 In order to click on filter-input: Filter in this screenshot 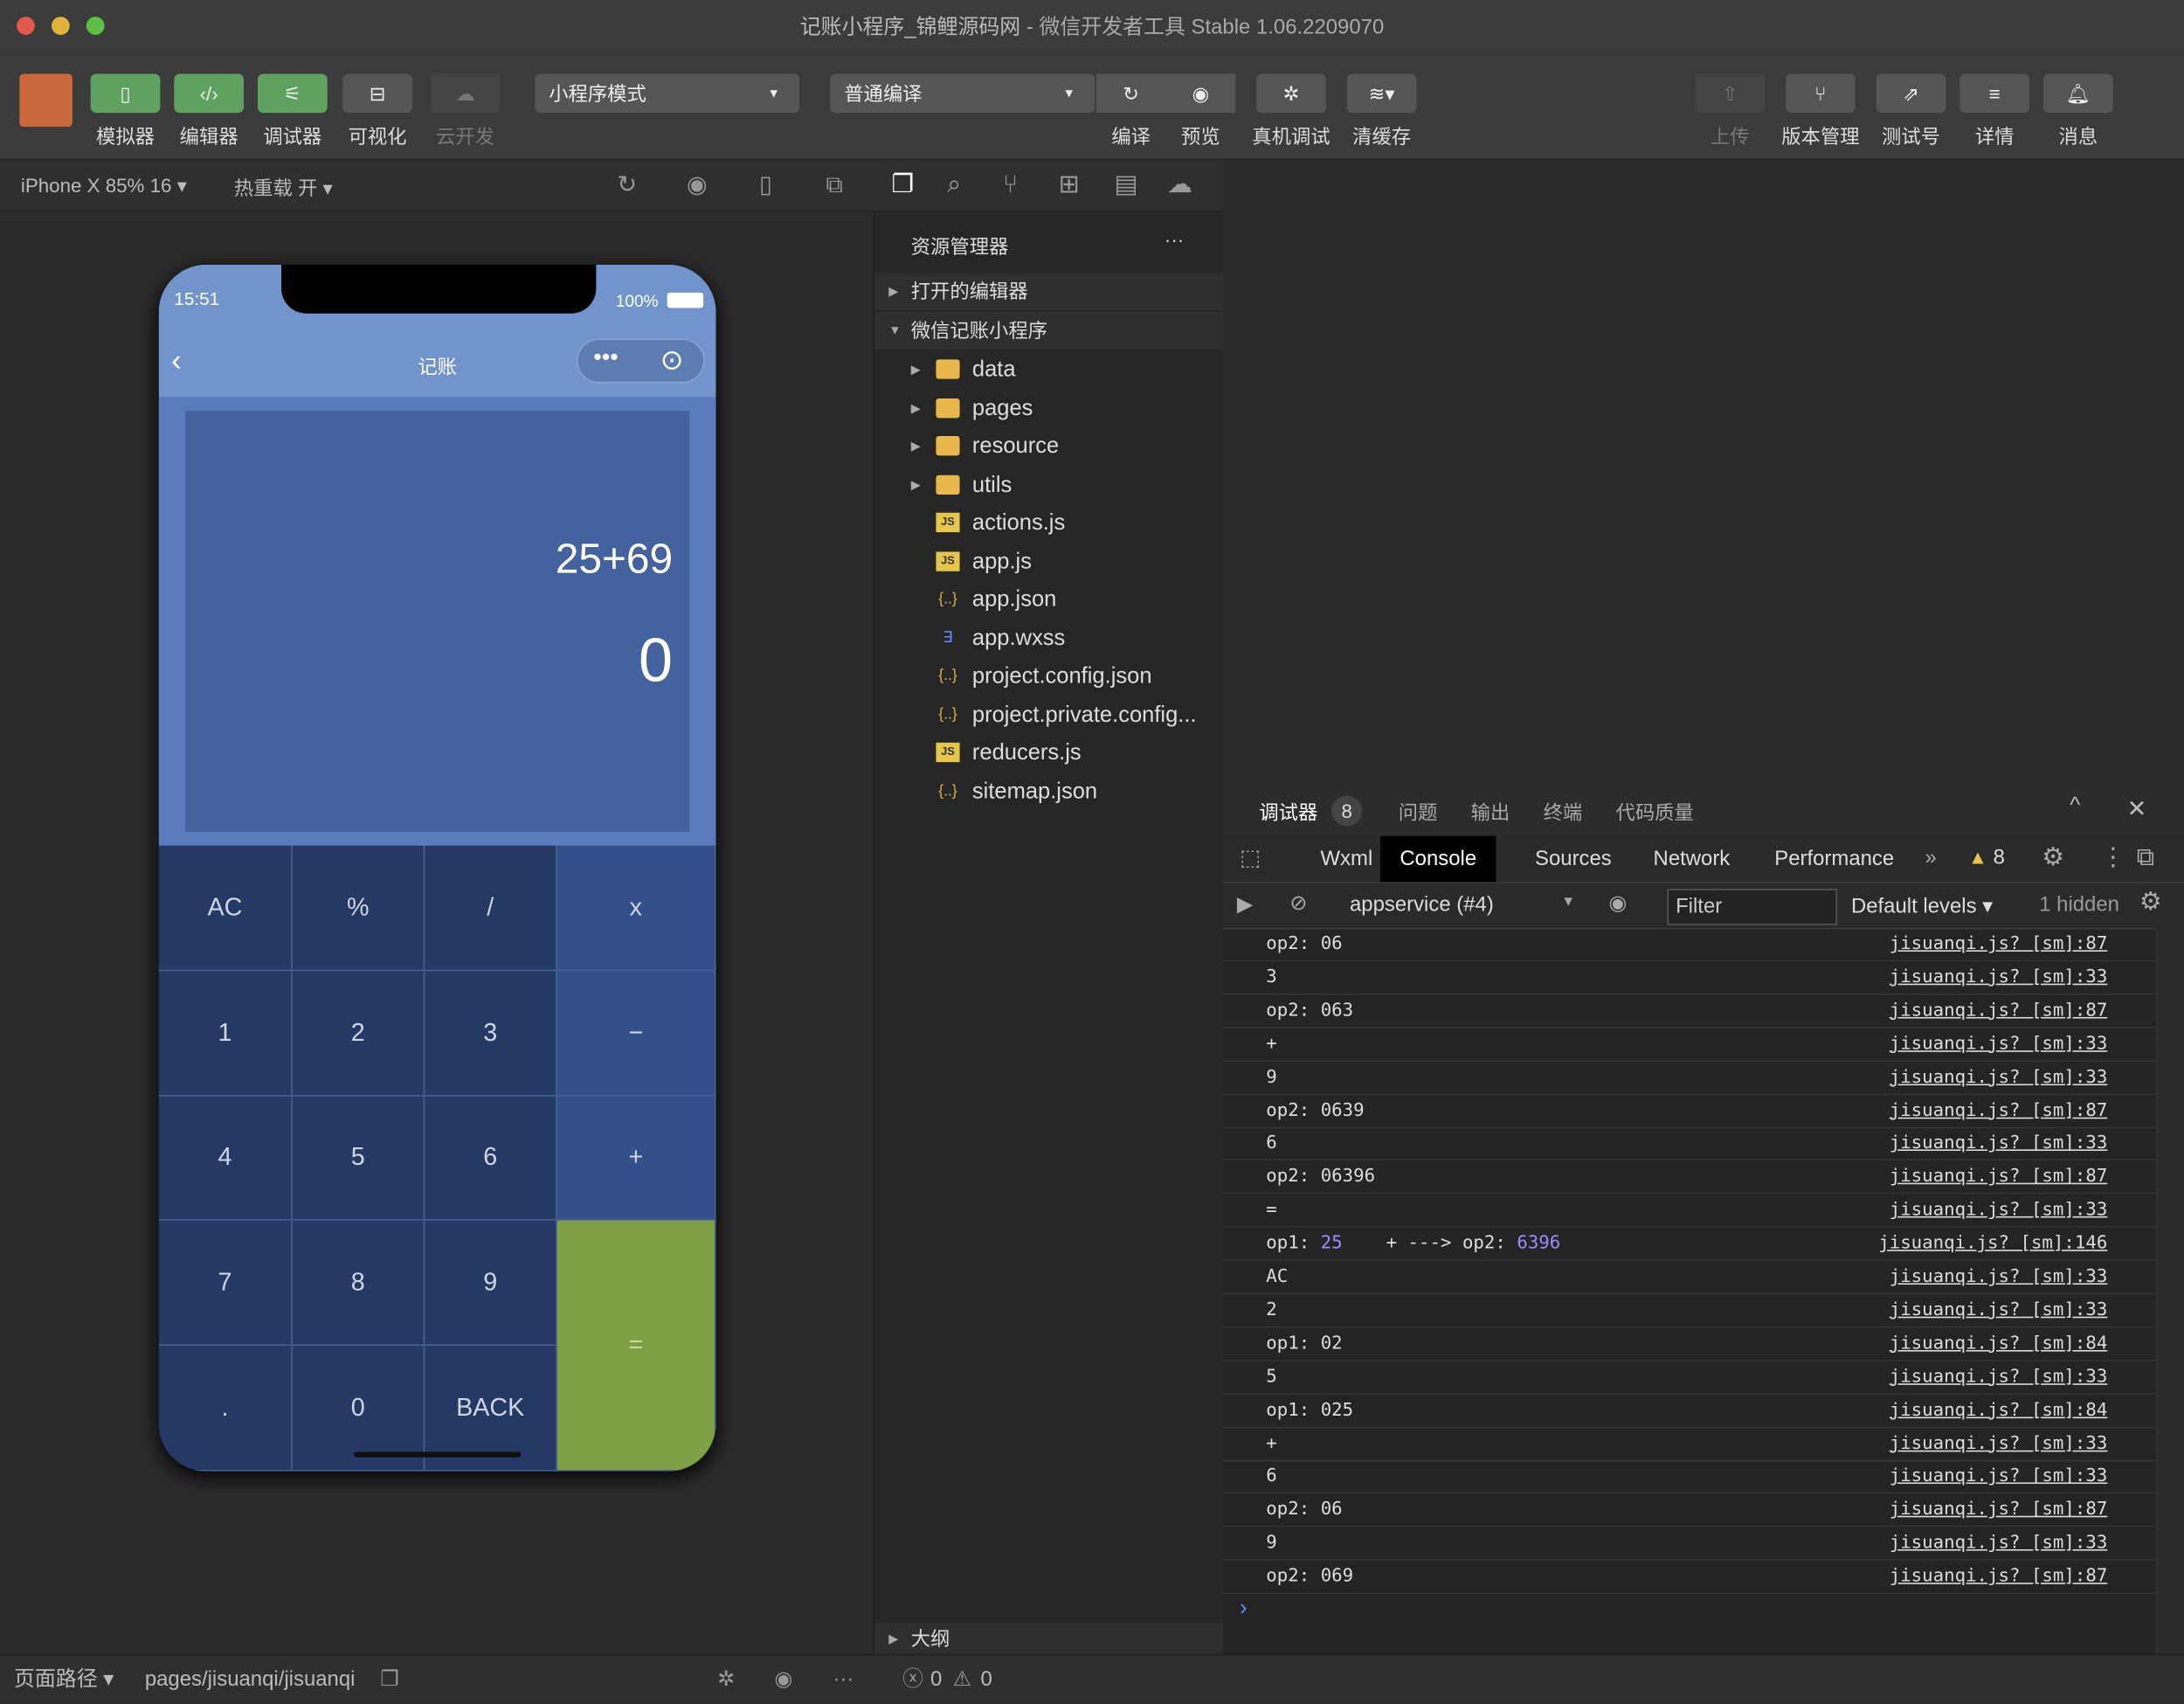, I will do `click(1752, 907)`.